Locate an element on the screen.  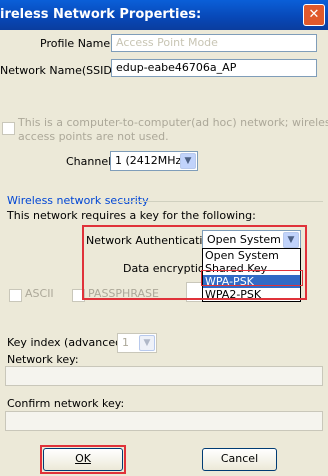
key-index-select: 1 ▼ is located at coordinates (137, 343).